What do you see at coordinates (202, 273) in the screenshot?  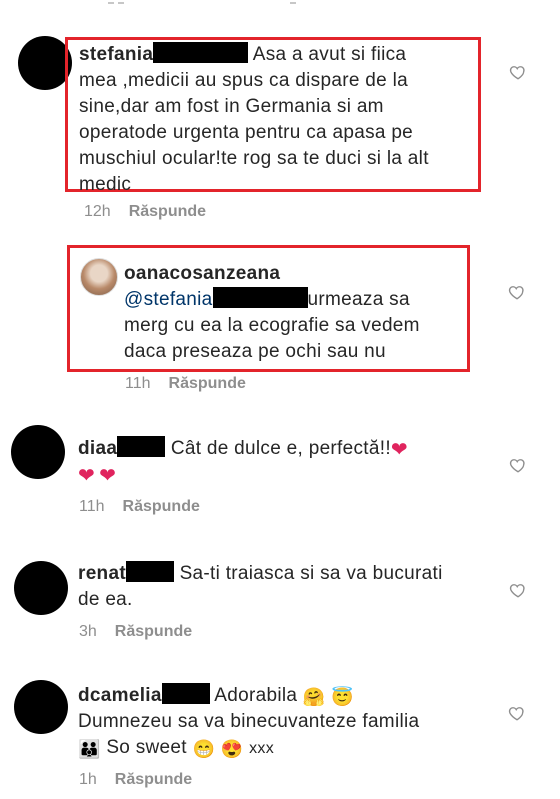 I see `comment-username: oanacosanzeana` at bounding box center [202, 273].